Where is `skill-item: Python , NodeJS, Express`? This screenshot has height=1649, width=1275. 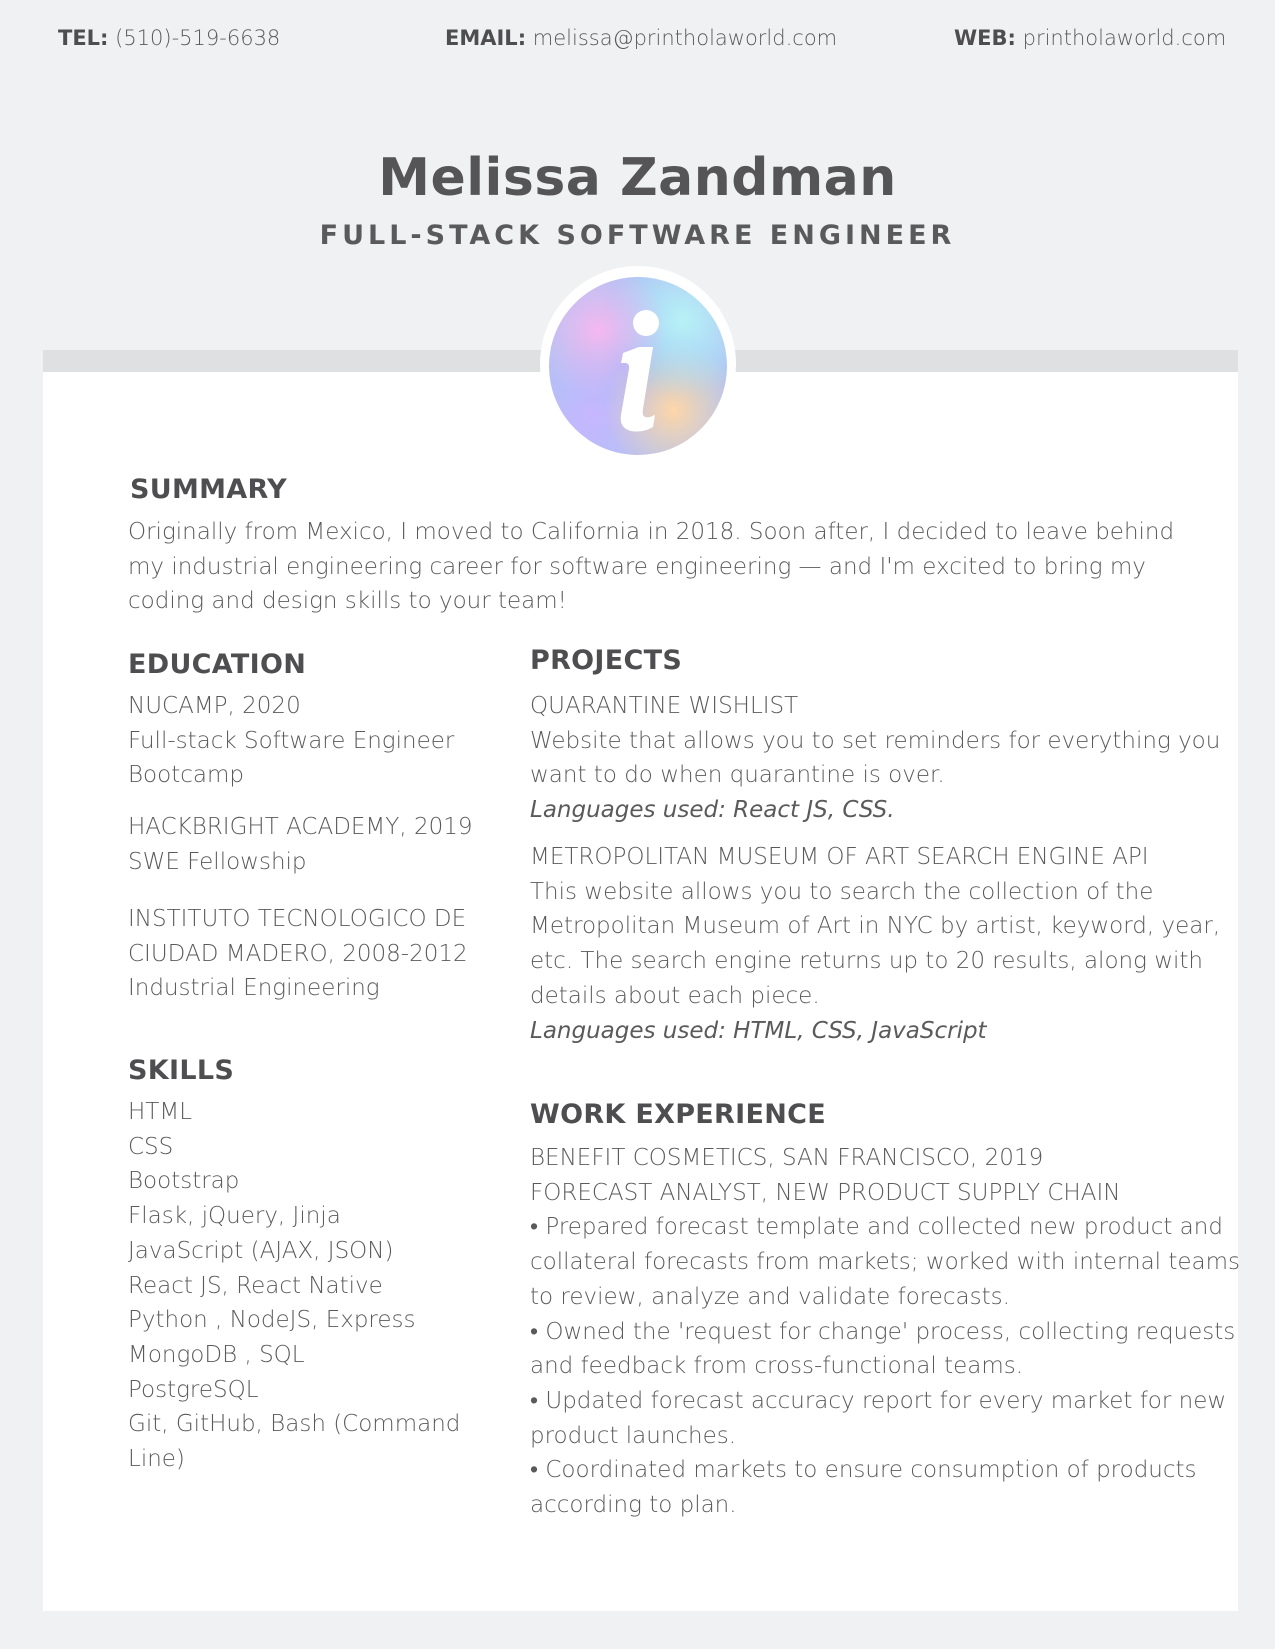
skill-item: Python , NodeJS, Express is located at coordinates (272, 1320).